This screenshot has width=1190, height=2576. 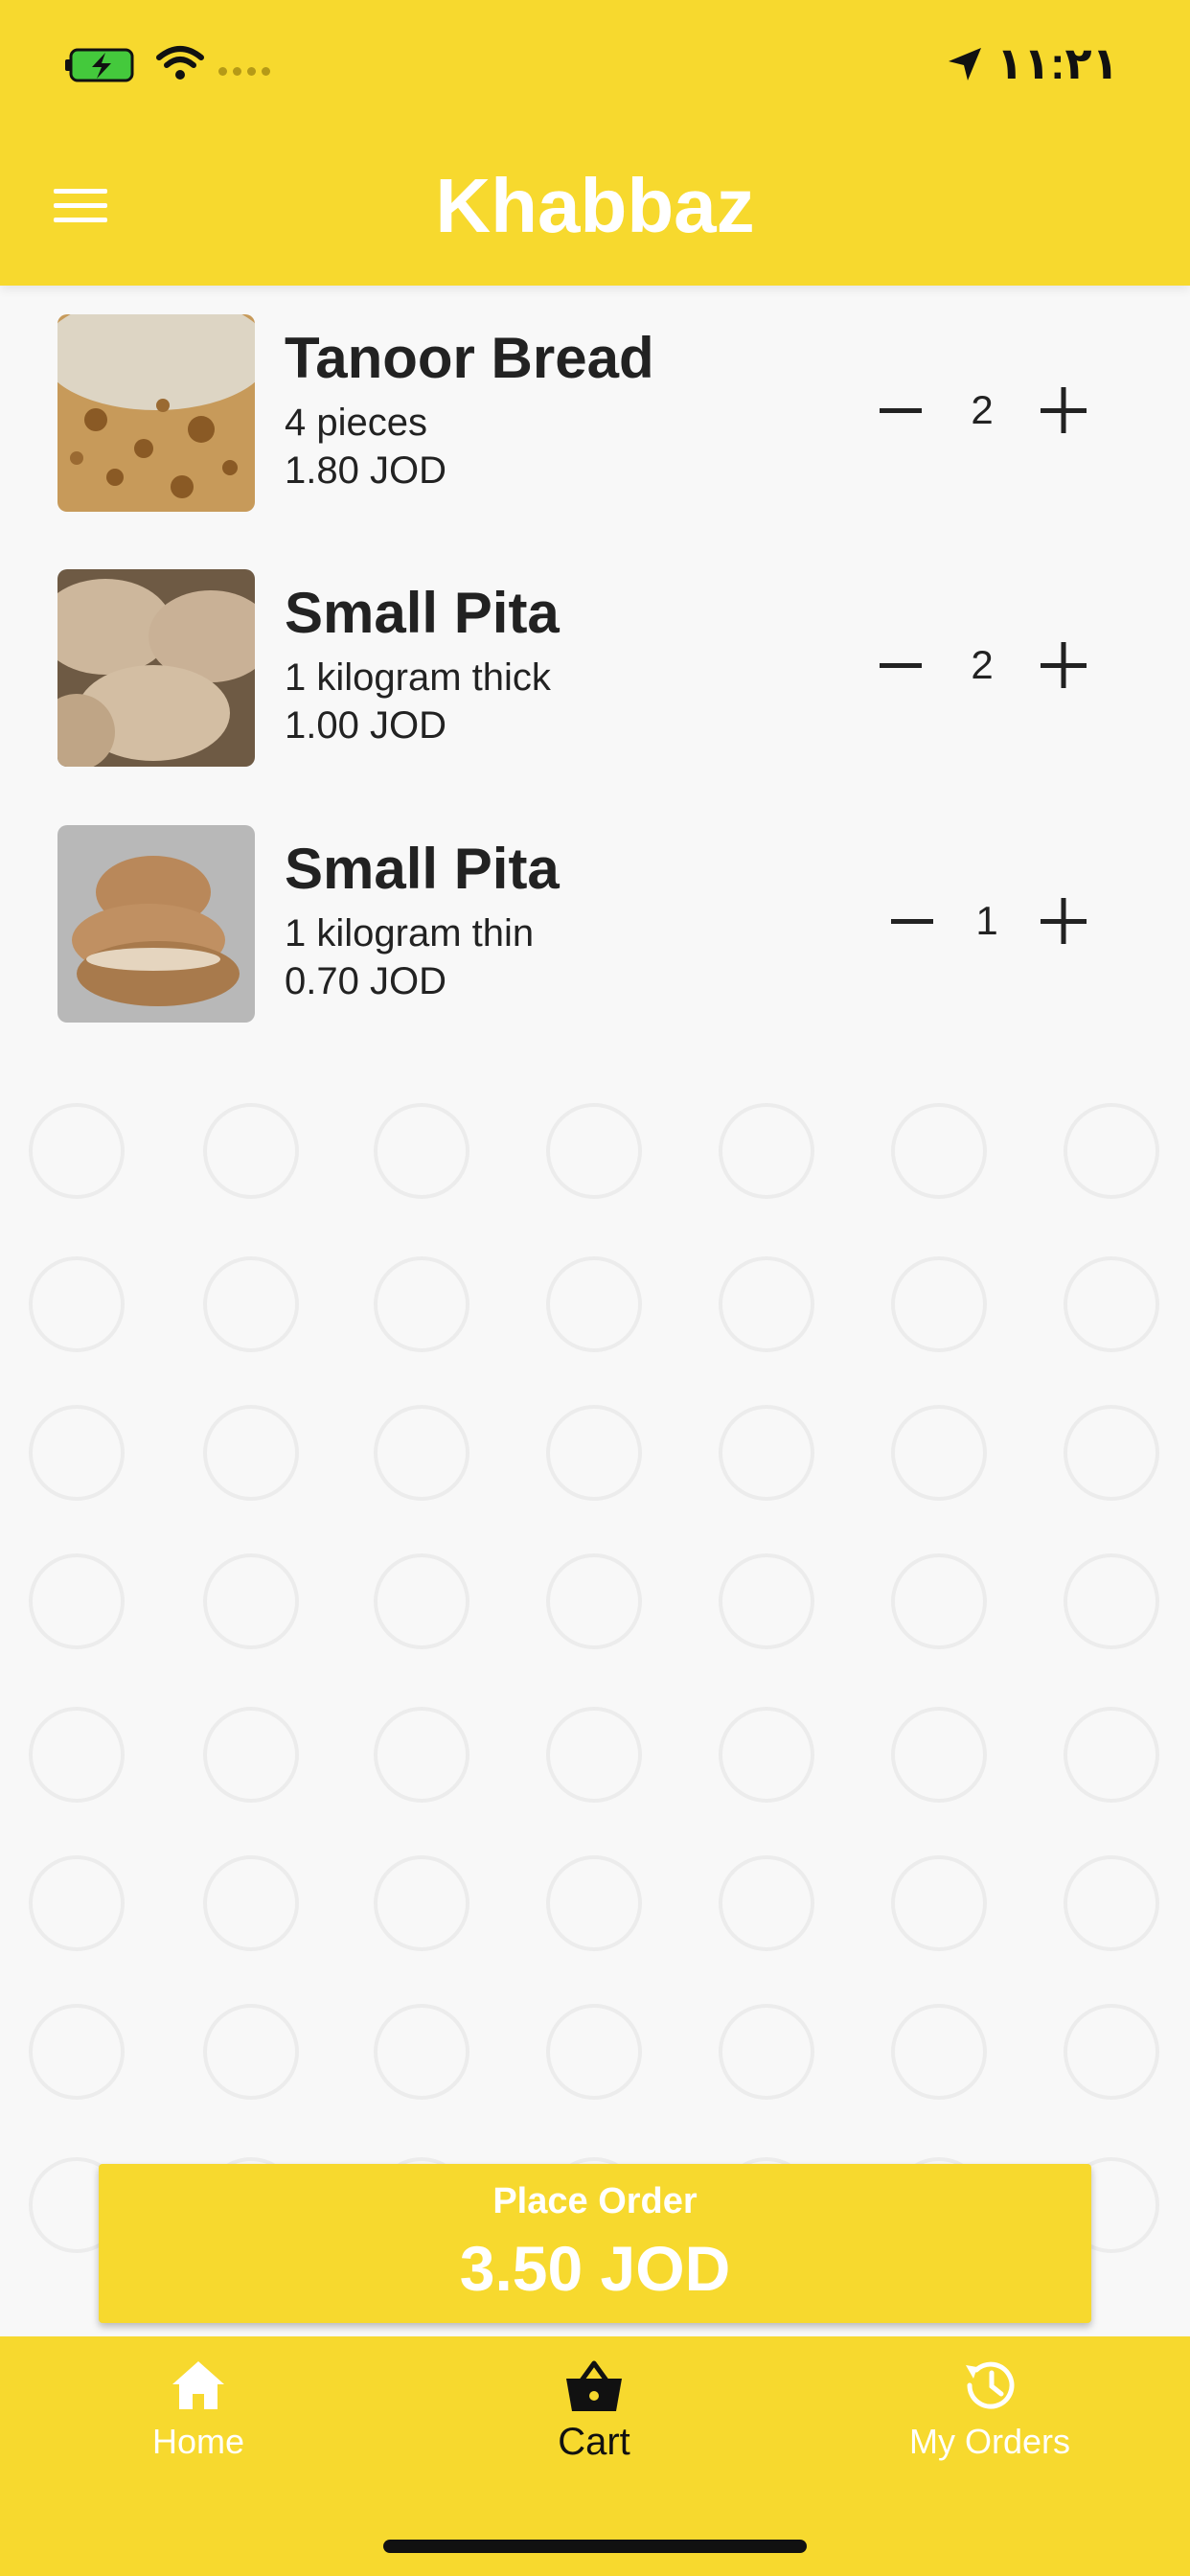 What do you see at coordinates (595, 405) in the screenshot?
I see `cart-item: Tanoor Bread 4 pieces 1.80 JOD 2` at bounding box center [595, 405].